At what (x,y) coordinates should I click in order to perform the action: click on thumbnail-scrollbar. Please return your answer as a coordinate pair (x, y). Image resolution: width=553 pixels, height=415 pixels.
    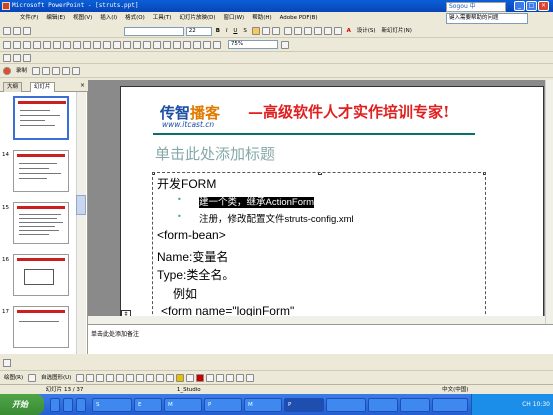
    Looking at the image, I should click on (81, 223).